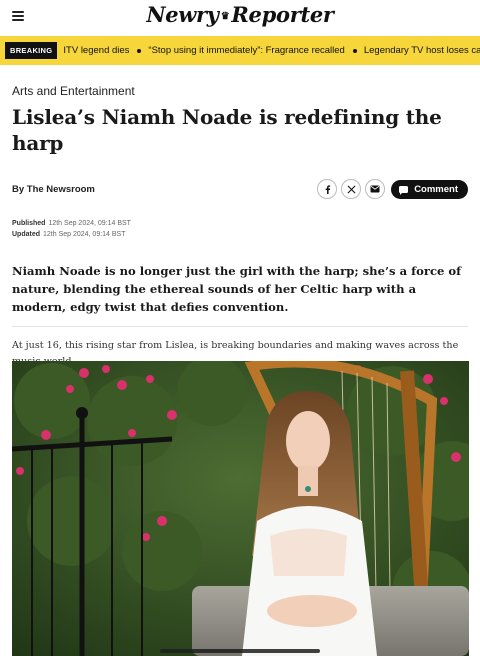 The height and width of the screenshot is (656, 480). What do you see at coordinates (31, 50) in the screenshot?
I see `breaking-label: BREAKING` at bounding box center [31, 50].